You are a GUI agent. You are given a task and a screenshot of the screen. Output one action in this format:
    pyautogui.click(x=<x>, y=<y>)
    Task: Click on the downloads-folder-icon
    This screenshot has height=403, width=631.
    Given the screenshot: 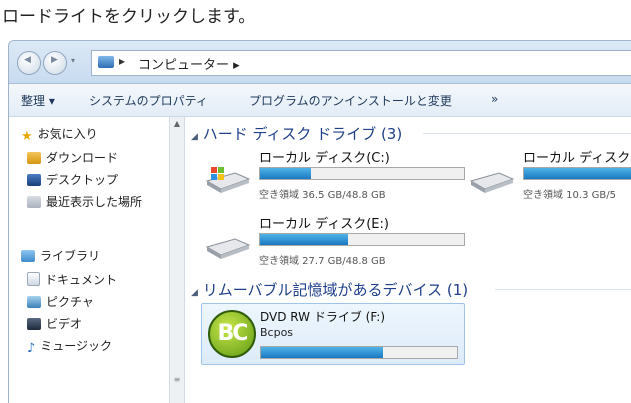 What is the action you would take?
    pyautogui.click(x=34, y=158)
    